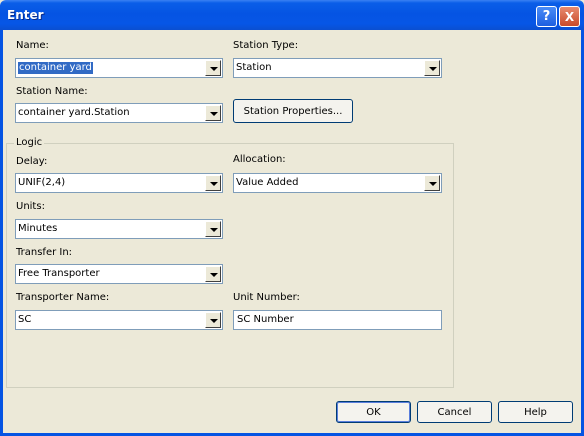 The height and width of the screenshot is (436, 584). Describe the element at coordinates (119, 183) in the screenshot. I see `delay-combobox: UNIF(2,4)` at that location.